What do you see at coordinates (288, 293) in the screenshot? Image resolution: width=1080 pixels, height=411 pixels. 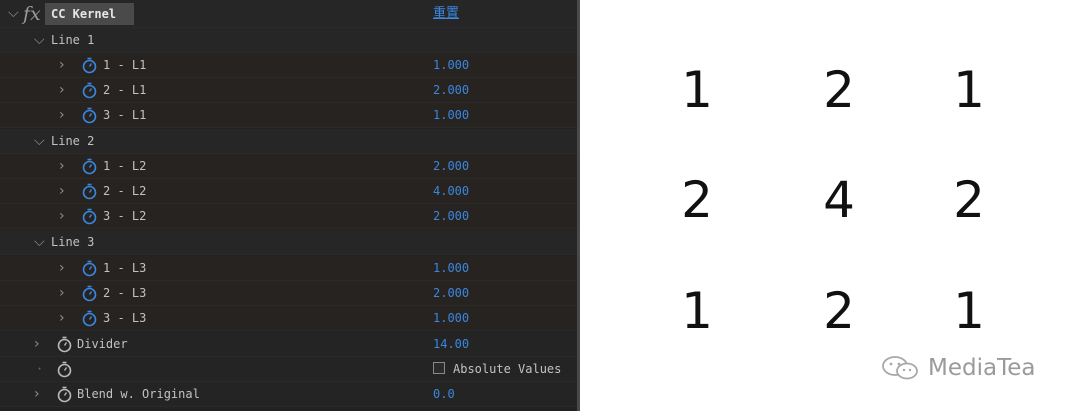 I see `param-row: › 2 - L3 2.000` at bounding box center [288, 293].